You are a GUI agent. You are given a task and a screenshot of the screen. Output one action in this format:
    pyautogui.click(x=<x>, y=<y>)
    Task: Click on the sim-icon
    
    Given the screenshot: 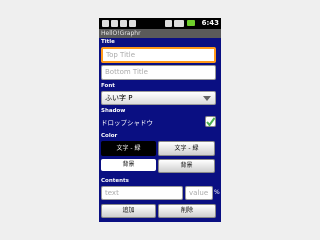 What is the action you would take?
    pyautogui.click(x=168, y=23)
    